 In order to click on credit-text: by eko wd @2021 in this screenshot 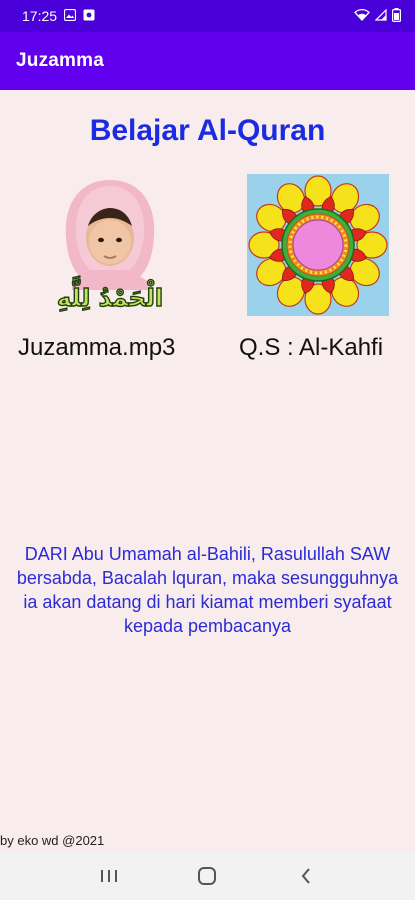, I will do `click(52, 840)`.